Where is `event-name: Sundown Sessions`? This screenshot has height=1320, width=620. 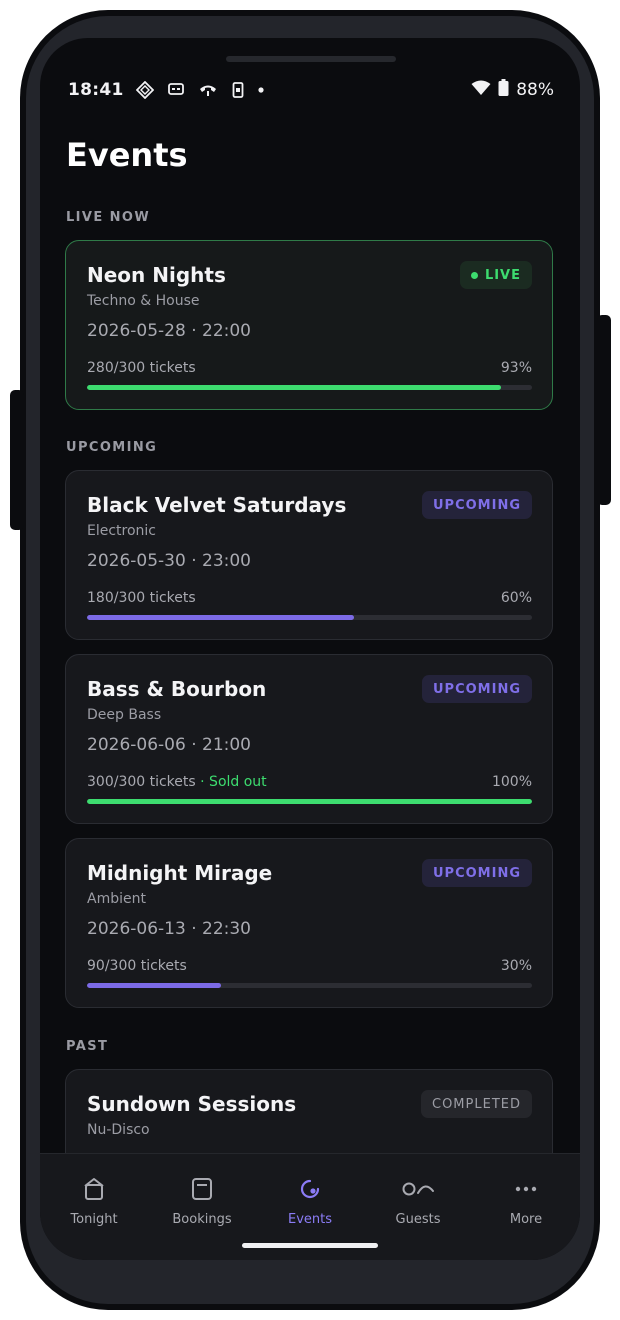 event-name: Sundown Sessions is located at coordinates (192, 1104).